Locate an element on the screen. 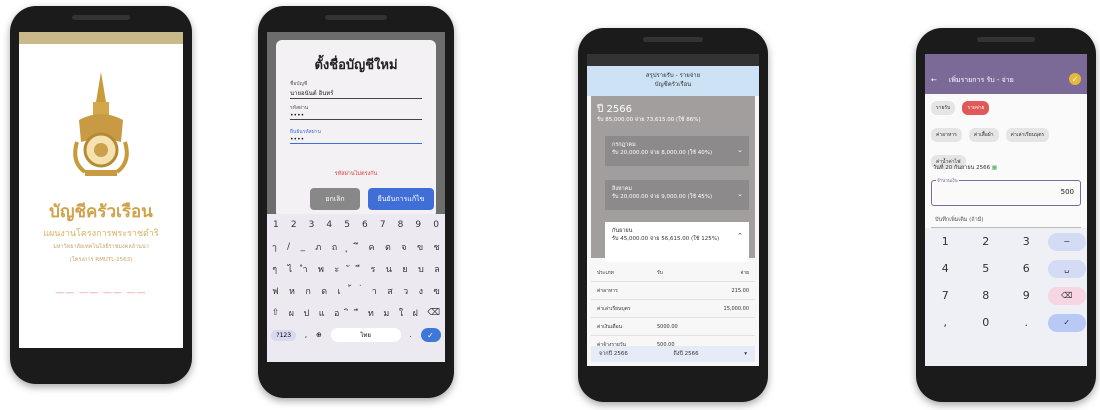  calendar-icon: ▦ is located at coordinates (994, 168).